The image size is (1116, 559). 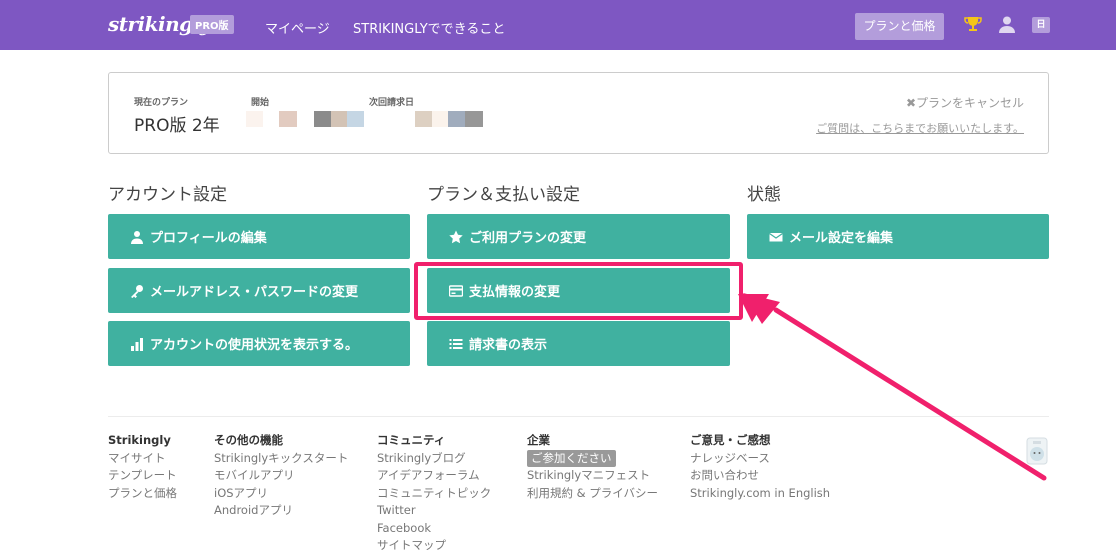 What do you see at coordinates (139, 440) in the screenshot?
I see `footer-heading: Strikingly` at bounding box center [139, 440].